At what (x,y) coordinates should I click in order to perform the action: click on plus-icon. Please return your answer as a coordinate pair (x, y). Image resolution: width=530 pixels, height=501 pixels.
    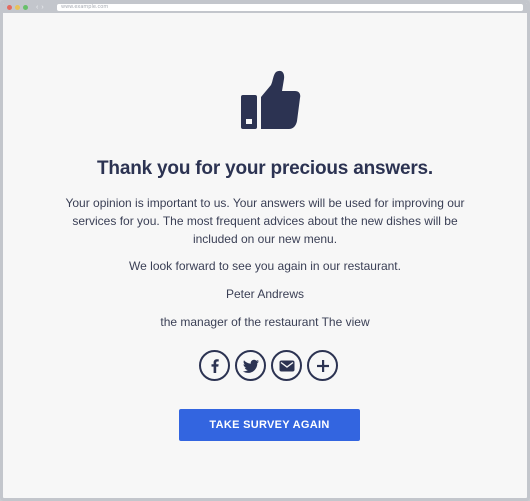
    Looking at the image, I should click on (322, 365).